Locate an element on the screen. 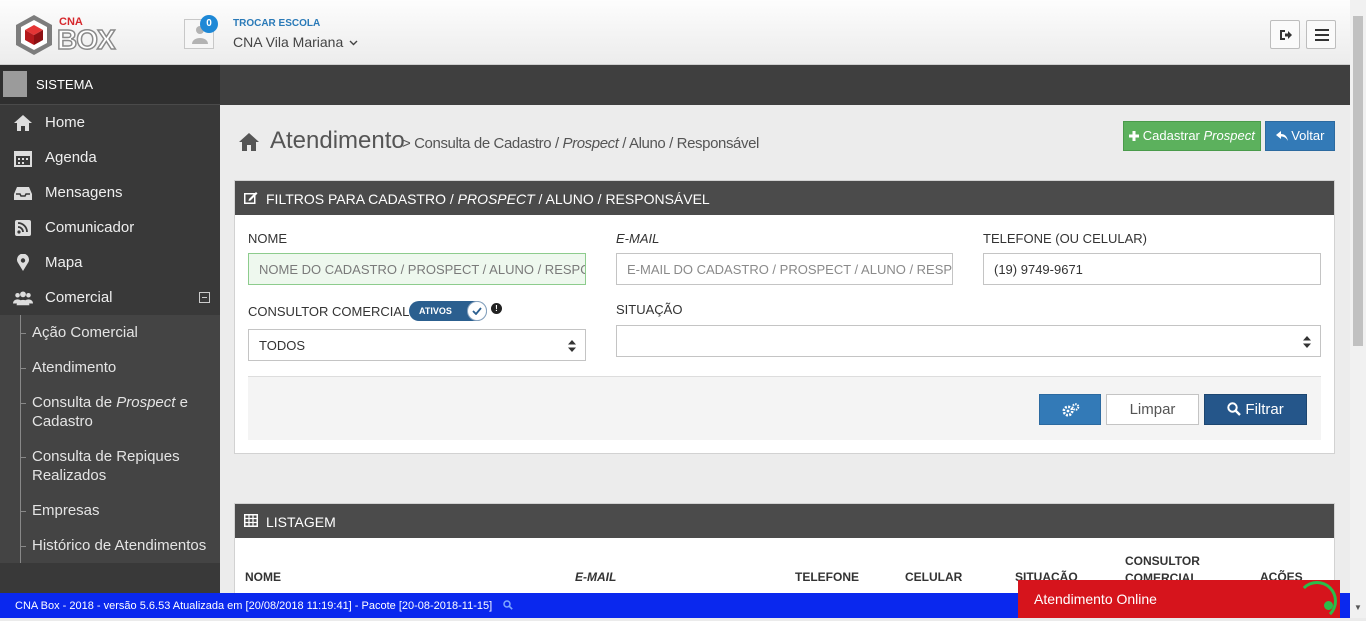  menu-toggle-button is located at coordinates (1321, 34).